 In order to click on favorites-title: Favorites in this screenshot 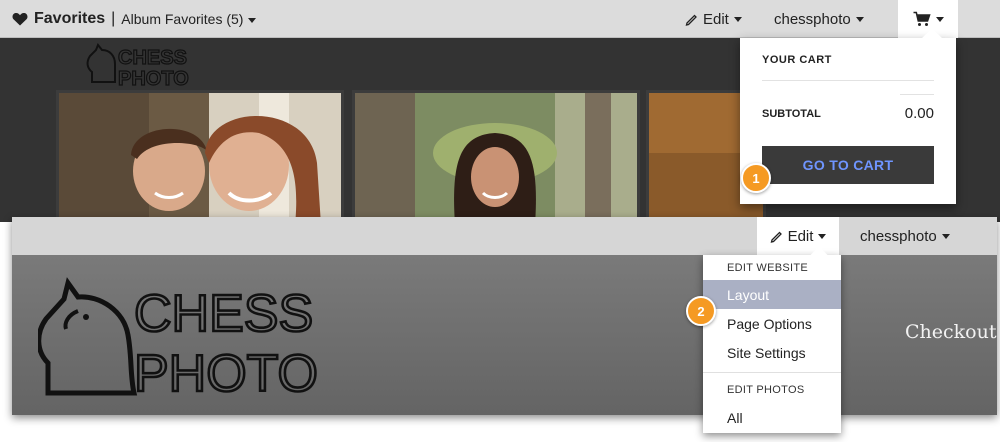, I will do `click(70, 18)`.